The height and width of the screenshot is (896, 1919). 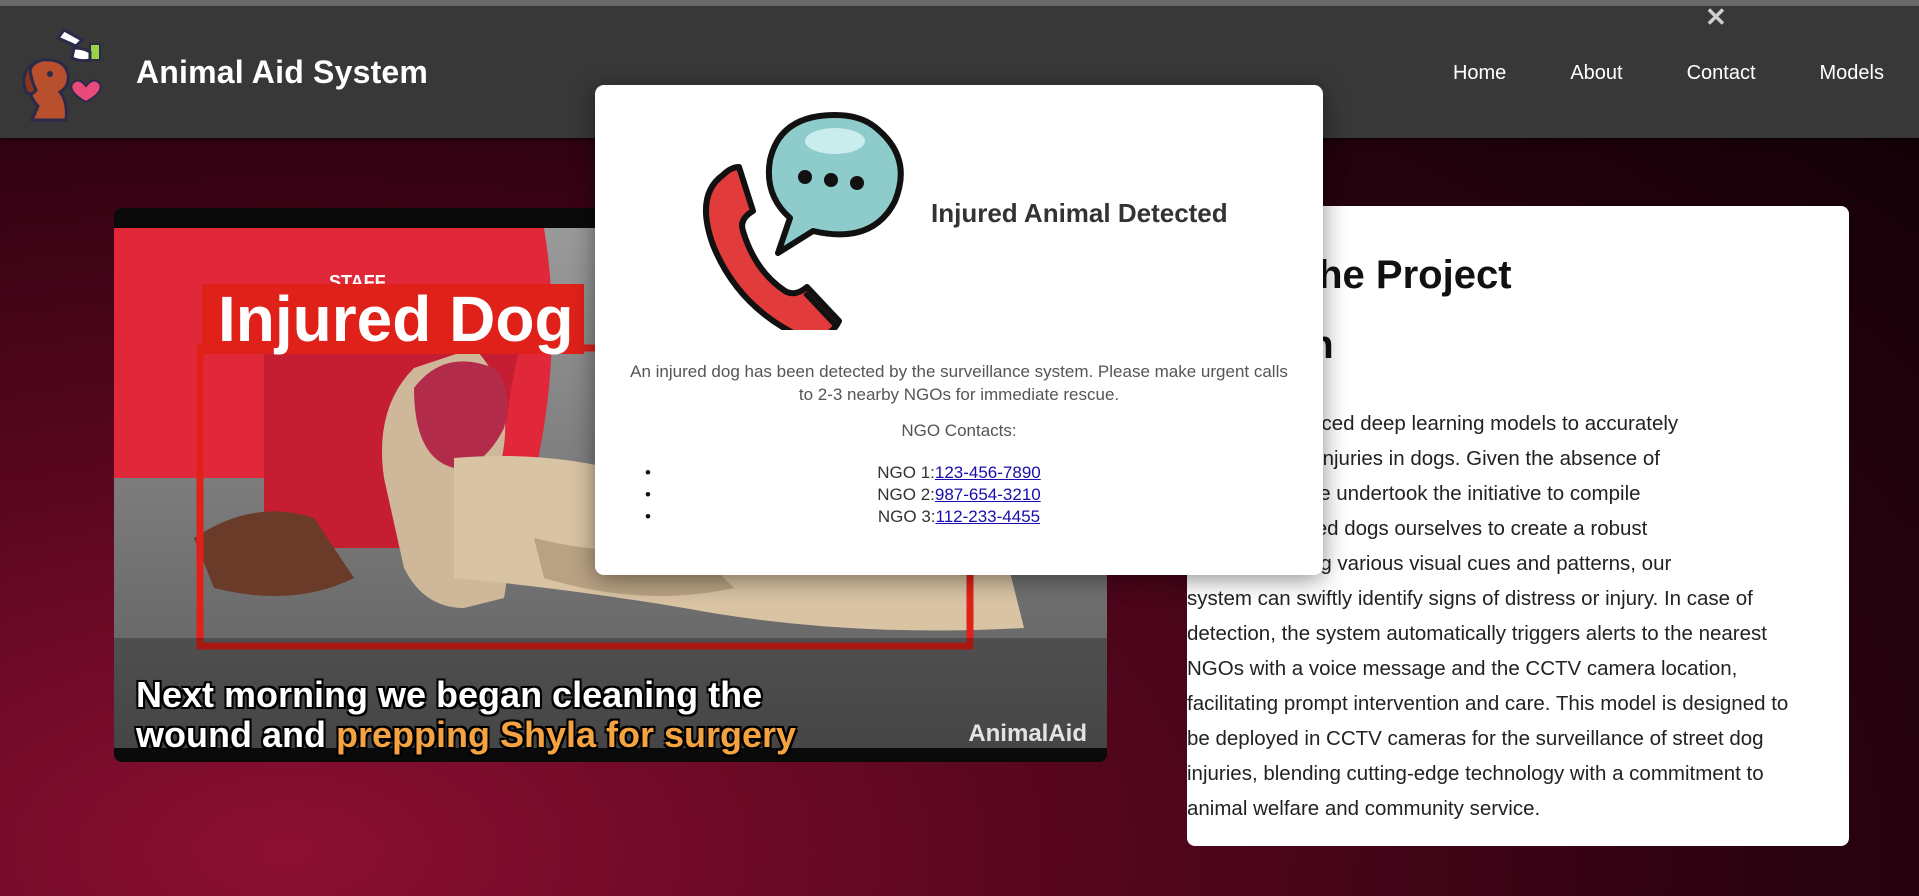 I want to click on nav-contact: Contact, so click(x=1721, y=73).